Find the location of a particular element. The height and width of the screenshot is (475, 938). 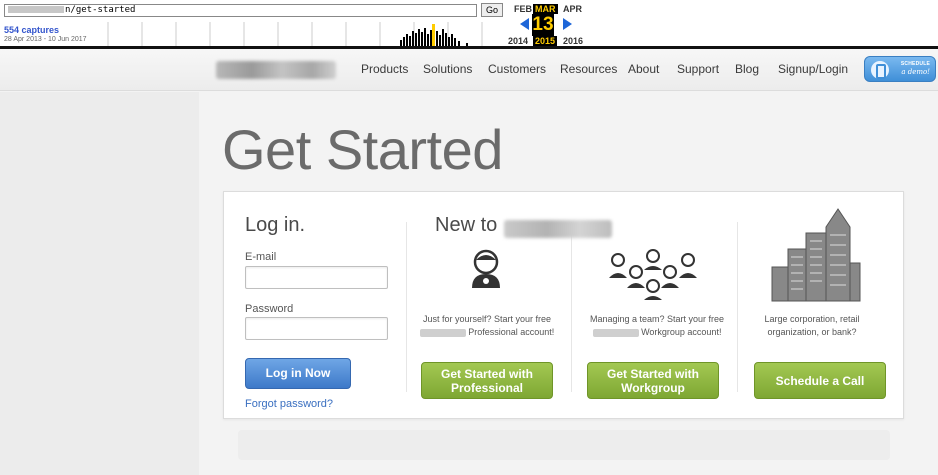

wayback-go-button: Go is located at coordinates (492, 10).